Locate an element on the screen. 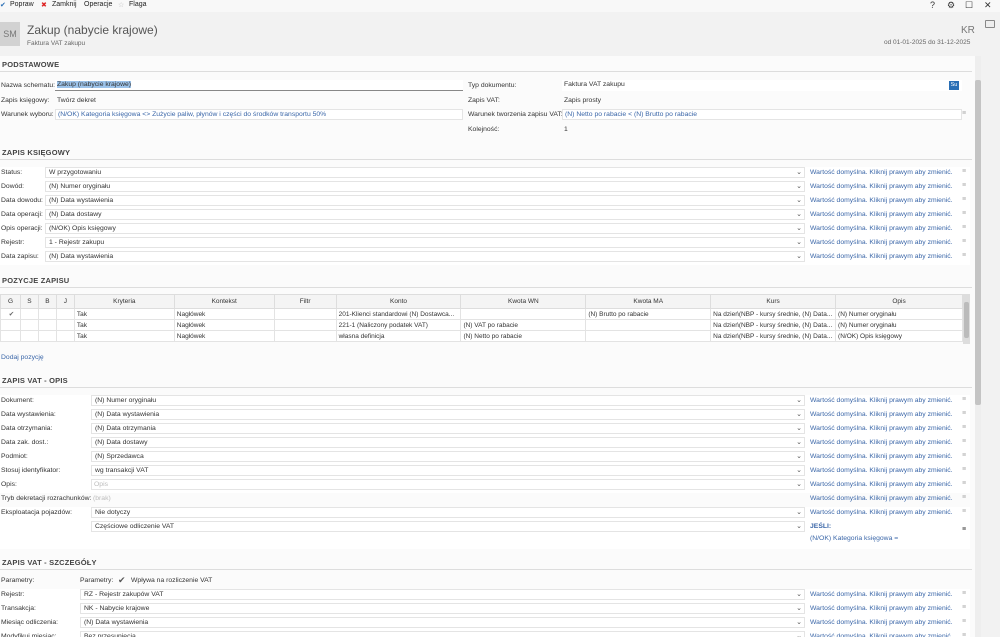  column-header: S is located at coordinates (29, 301).